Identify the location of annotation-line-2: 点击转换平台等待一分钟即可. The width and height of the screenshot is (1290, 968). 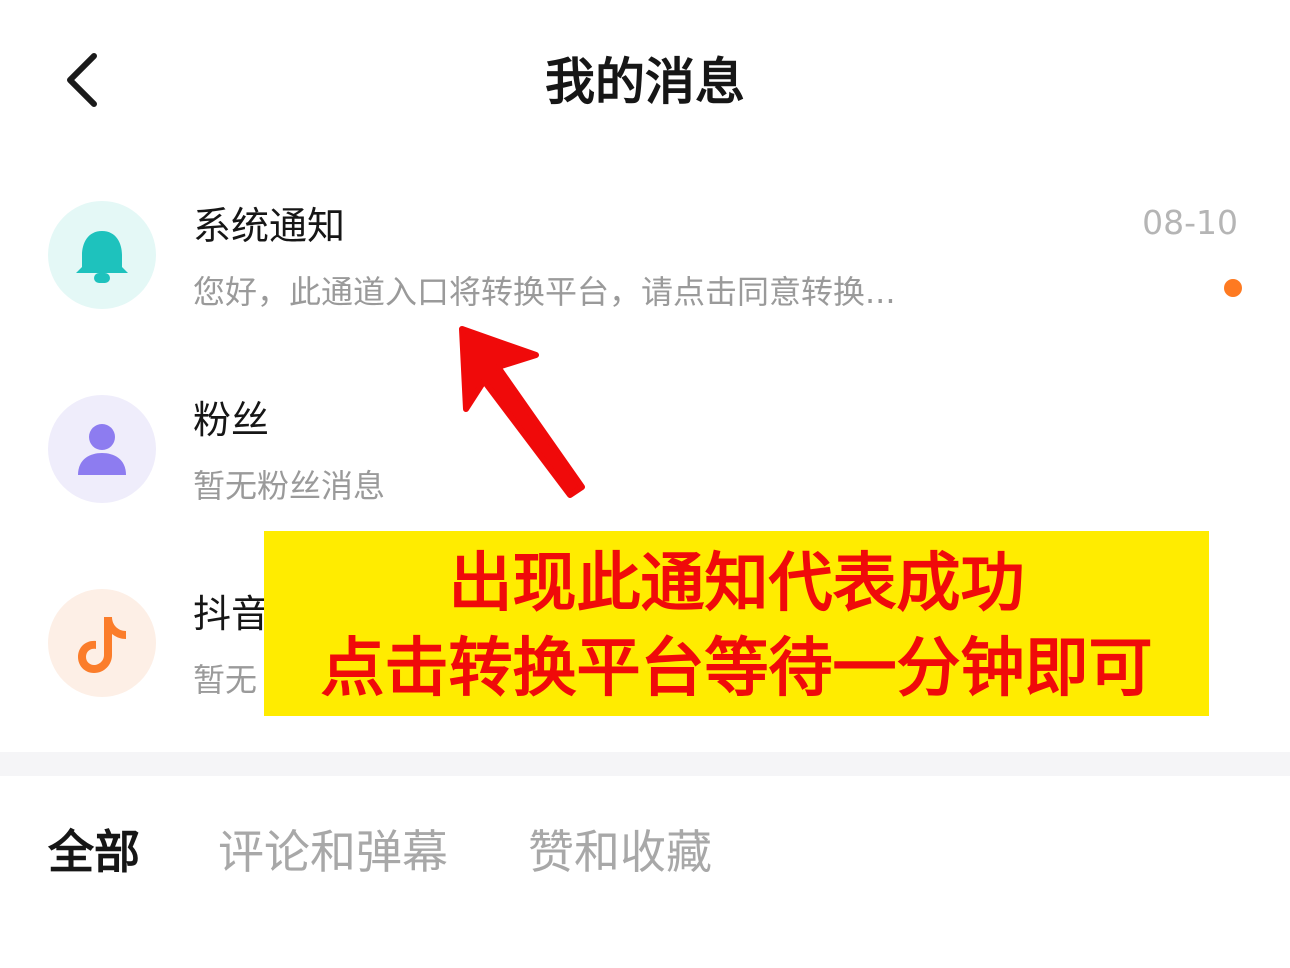
(736, 669).